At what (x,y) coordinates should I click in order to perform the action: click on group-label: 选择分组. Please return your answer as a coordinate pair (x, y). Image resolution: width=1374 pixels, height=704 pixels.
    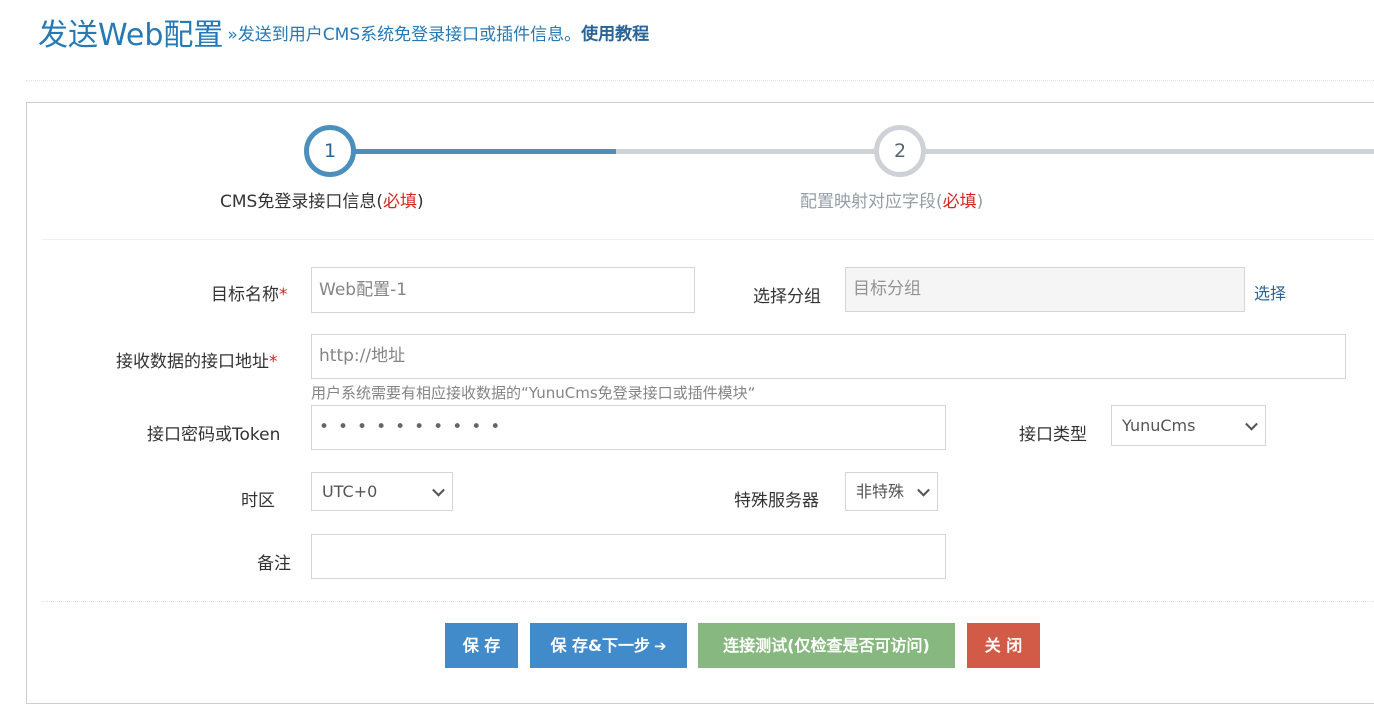
    Looking at the image, I should click on (787, 297).